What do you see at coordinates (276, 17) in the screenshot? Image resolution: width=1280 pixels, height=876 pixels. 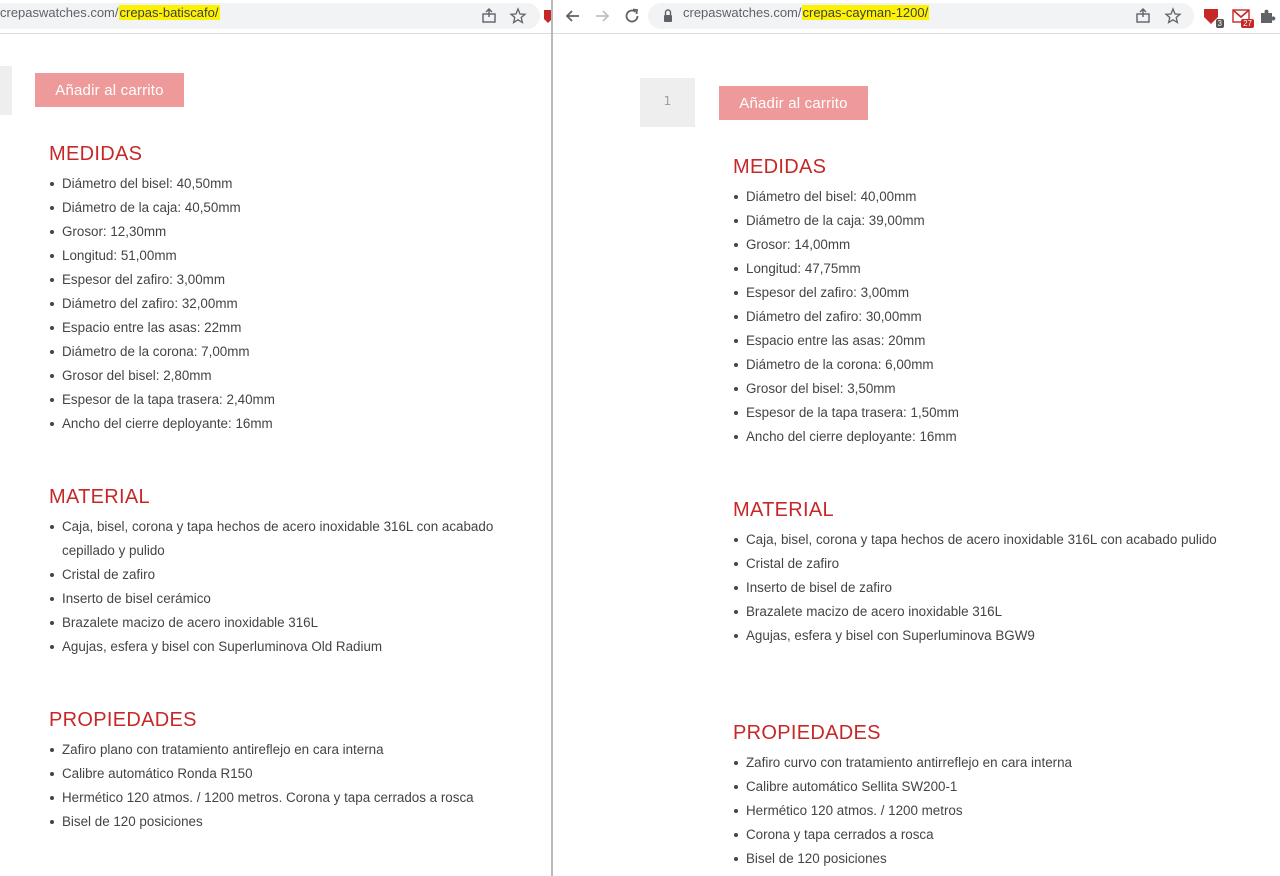 I see `address-bar: crepaswatches.com/crepas-batiscafo/` at bounding box center [276, 17].